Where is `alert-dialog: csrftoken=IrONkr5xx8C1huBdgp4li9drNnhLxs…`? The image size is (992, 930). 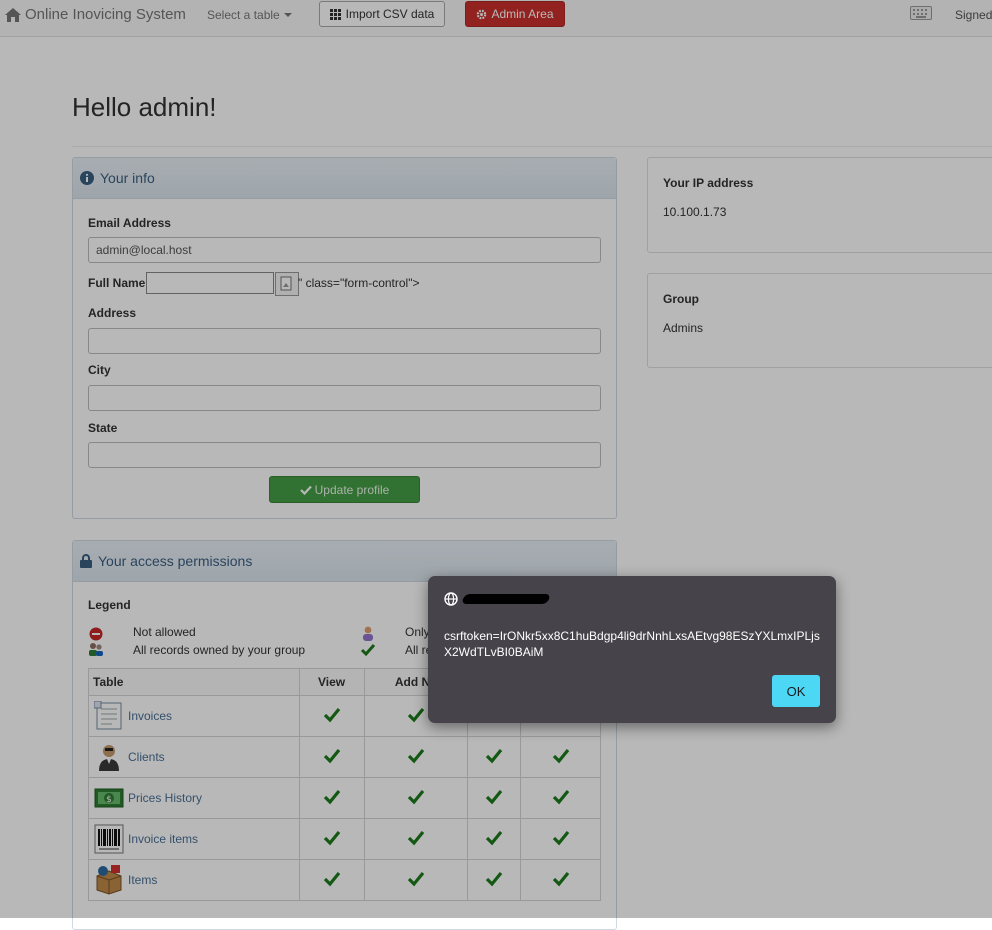
alert-dialog: csrftoken=IrONkr5xx8C1huBdgp4li9drNnhLxs… is located at coordinates (632, 649).